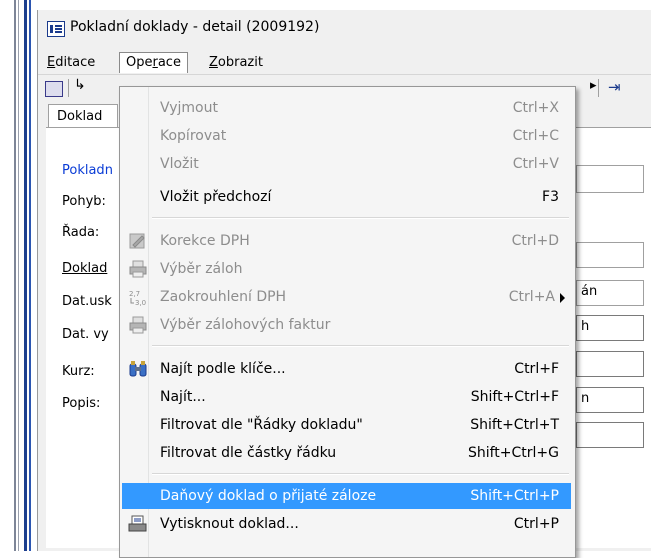 The width and height of the screenshot is (651, 558). Describe the element at coordinates (236, 63) in the screenshot. I see `menu-zobrazit: Zobrazit` at that location.